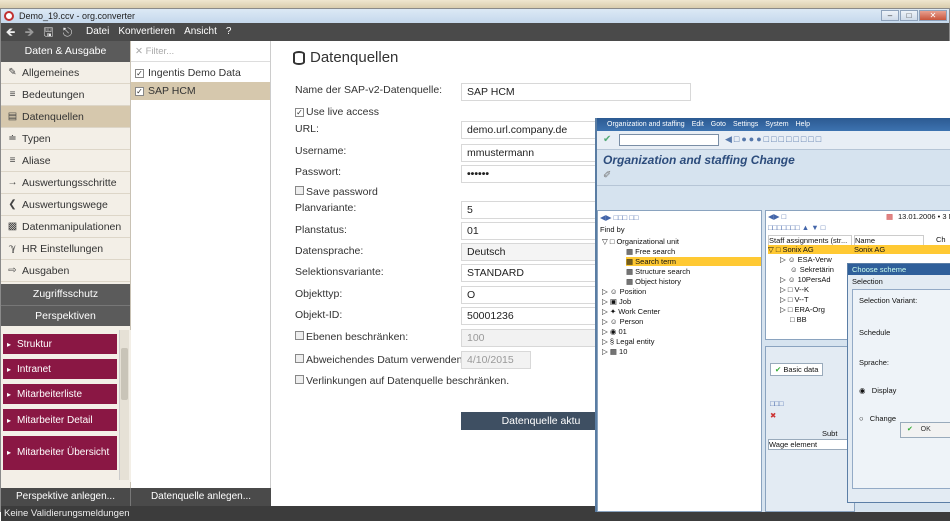 Image resolution: width=950 pixels, height=521 pixels. What do you see at coordinates (648, 241) in the screenshot?
I see `tree-label: Organizational unit` at bounding box center [648, 241].